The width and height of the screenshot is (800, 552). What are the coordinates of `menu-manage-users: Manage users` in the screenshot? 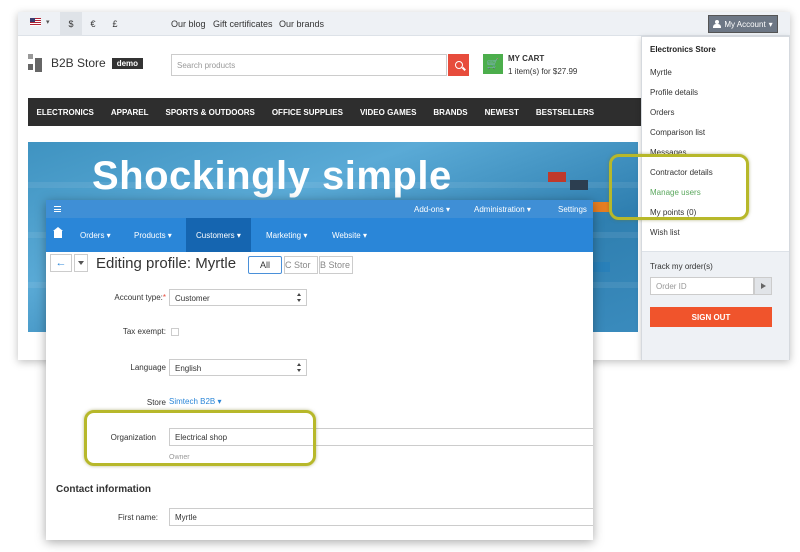 It's located at (675, 192).